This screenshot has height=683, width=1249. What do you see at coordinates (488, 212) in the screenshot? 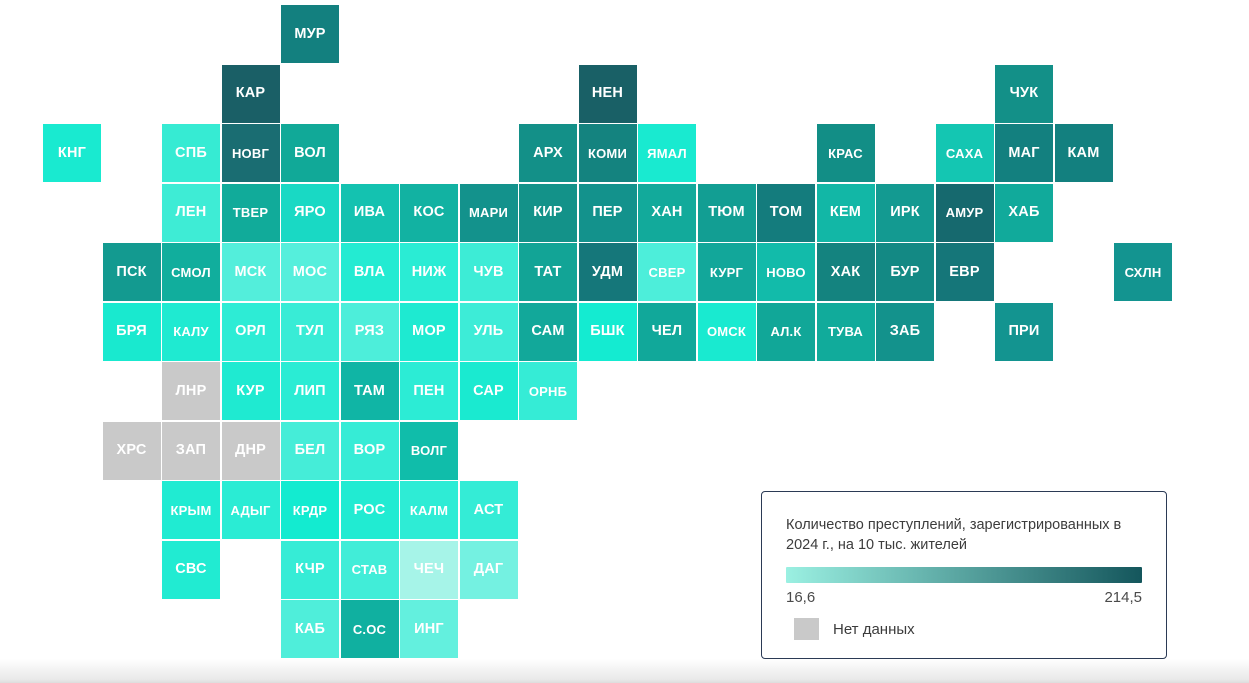
I see `region-tile: МАРИ` at bounding box center [488, 212].